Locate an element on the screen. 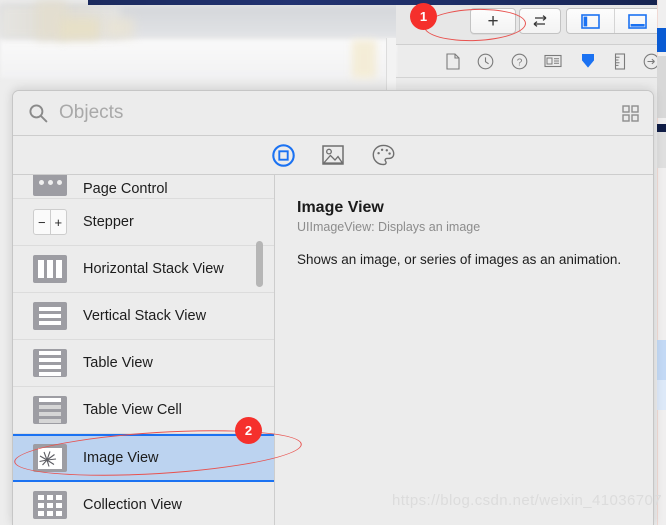 This screenshot has height=525, width=666. list-item-label: Stepper is located at coordinates (108, 222).